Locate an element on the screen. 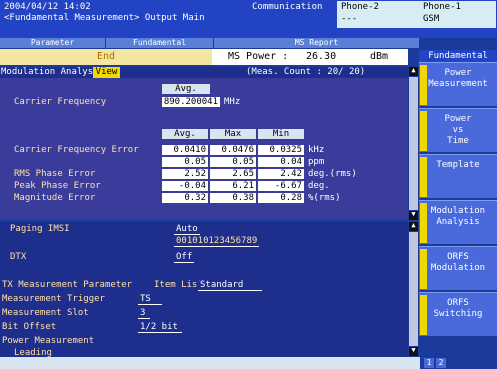 The image size is (497, 369). tab-parameter: Parameter is located at coordinates (53, 43).